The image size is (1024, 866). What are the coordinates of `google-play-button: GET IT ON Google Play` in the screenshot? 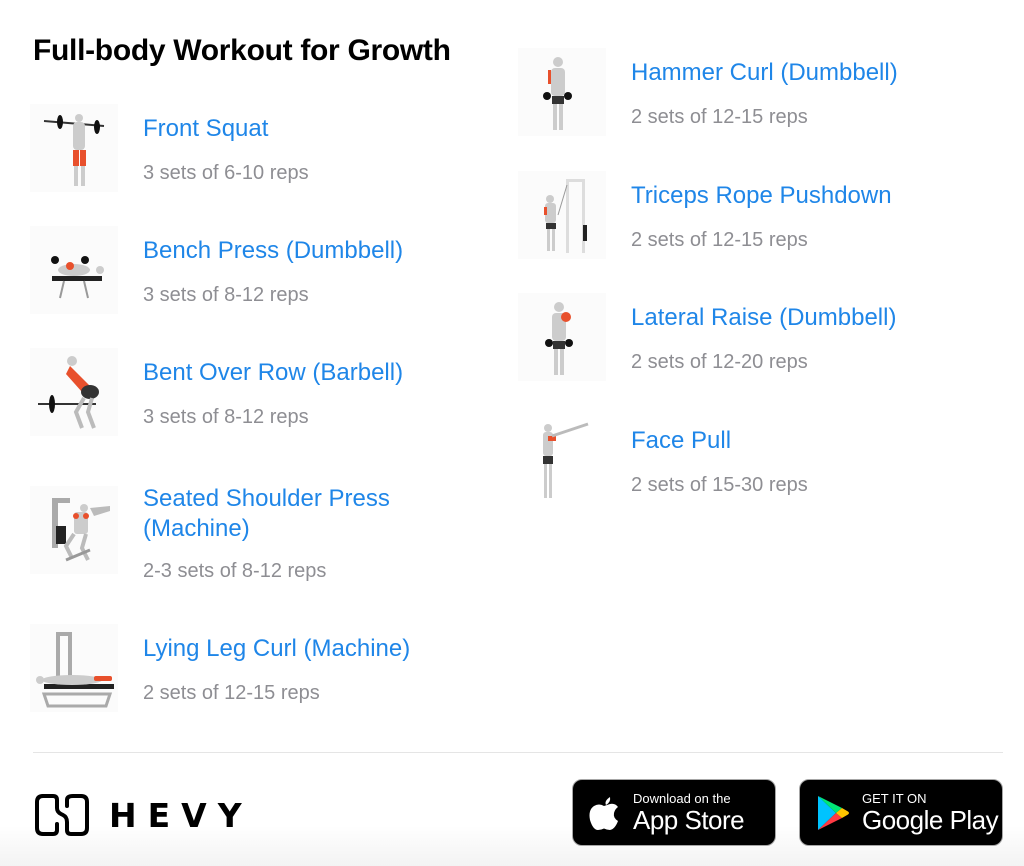 It's located at (901, 812).